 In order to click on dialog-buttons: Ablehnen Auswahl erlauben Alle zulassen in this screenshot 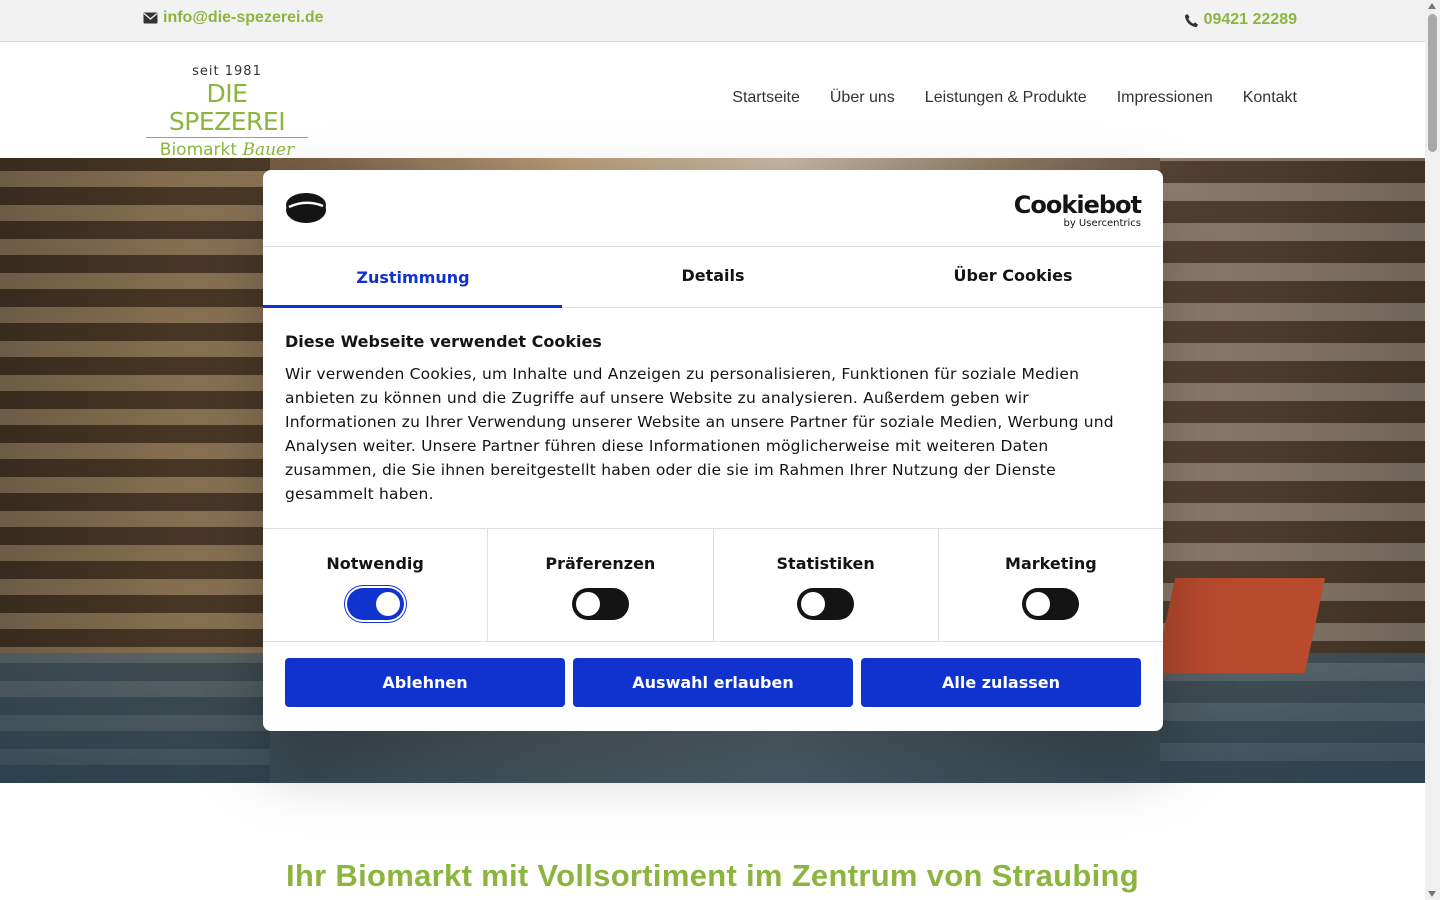, I will do `click(713, 682)`.